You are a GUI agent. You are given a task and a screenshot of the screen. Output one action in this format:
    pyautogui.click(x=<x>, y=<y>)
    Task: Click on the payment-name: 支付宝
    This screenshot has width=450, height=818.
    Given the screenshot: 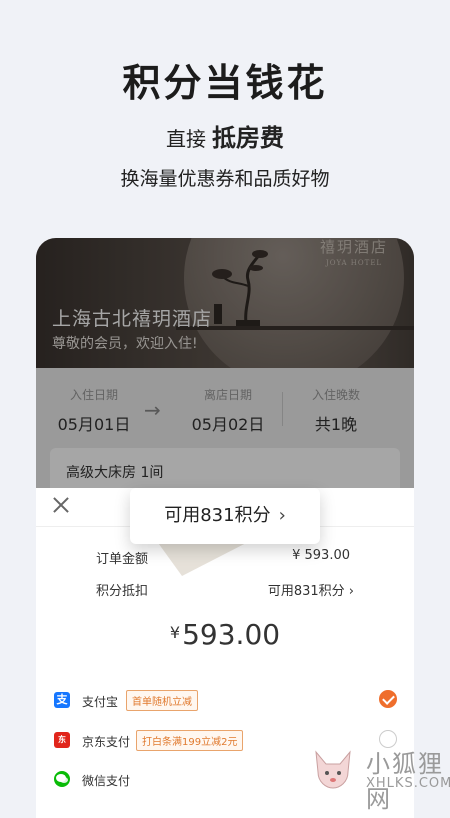 What is the action you would take?
    pyautogui.click(x=100, y=702)
    